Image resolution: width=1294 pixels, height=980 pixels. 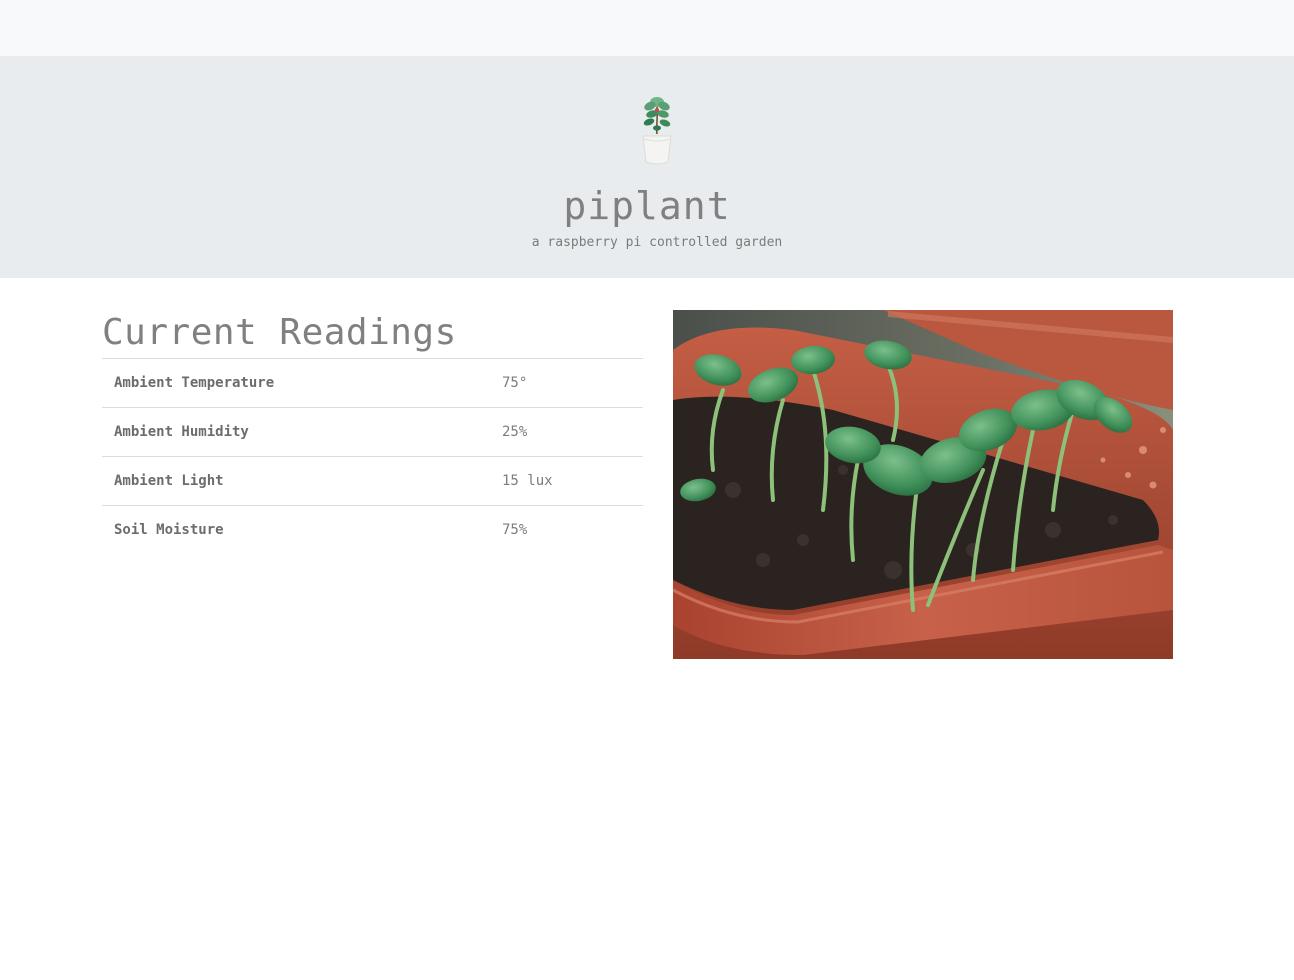 I want to click on table-row: Soil Moisture 75%, so click(x=372, y=530).